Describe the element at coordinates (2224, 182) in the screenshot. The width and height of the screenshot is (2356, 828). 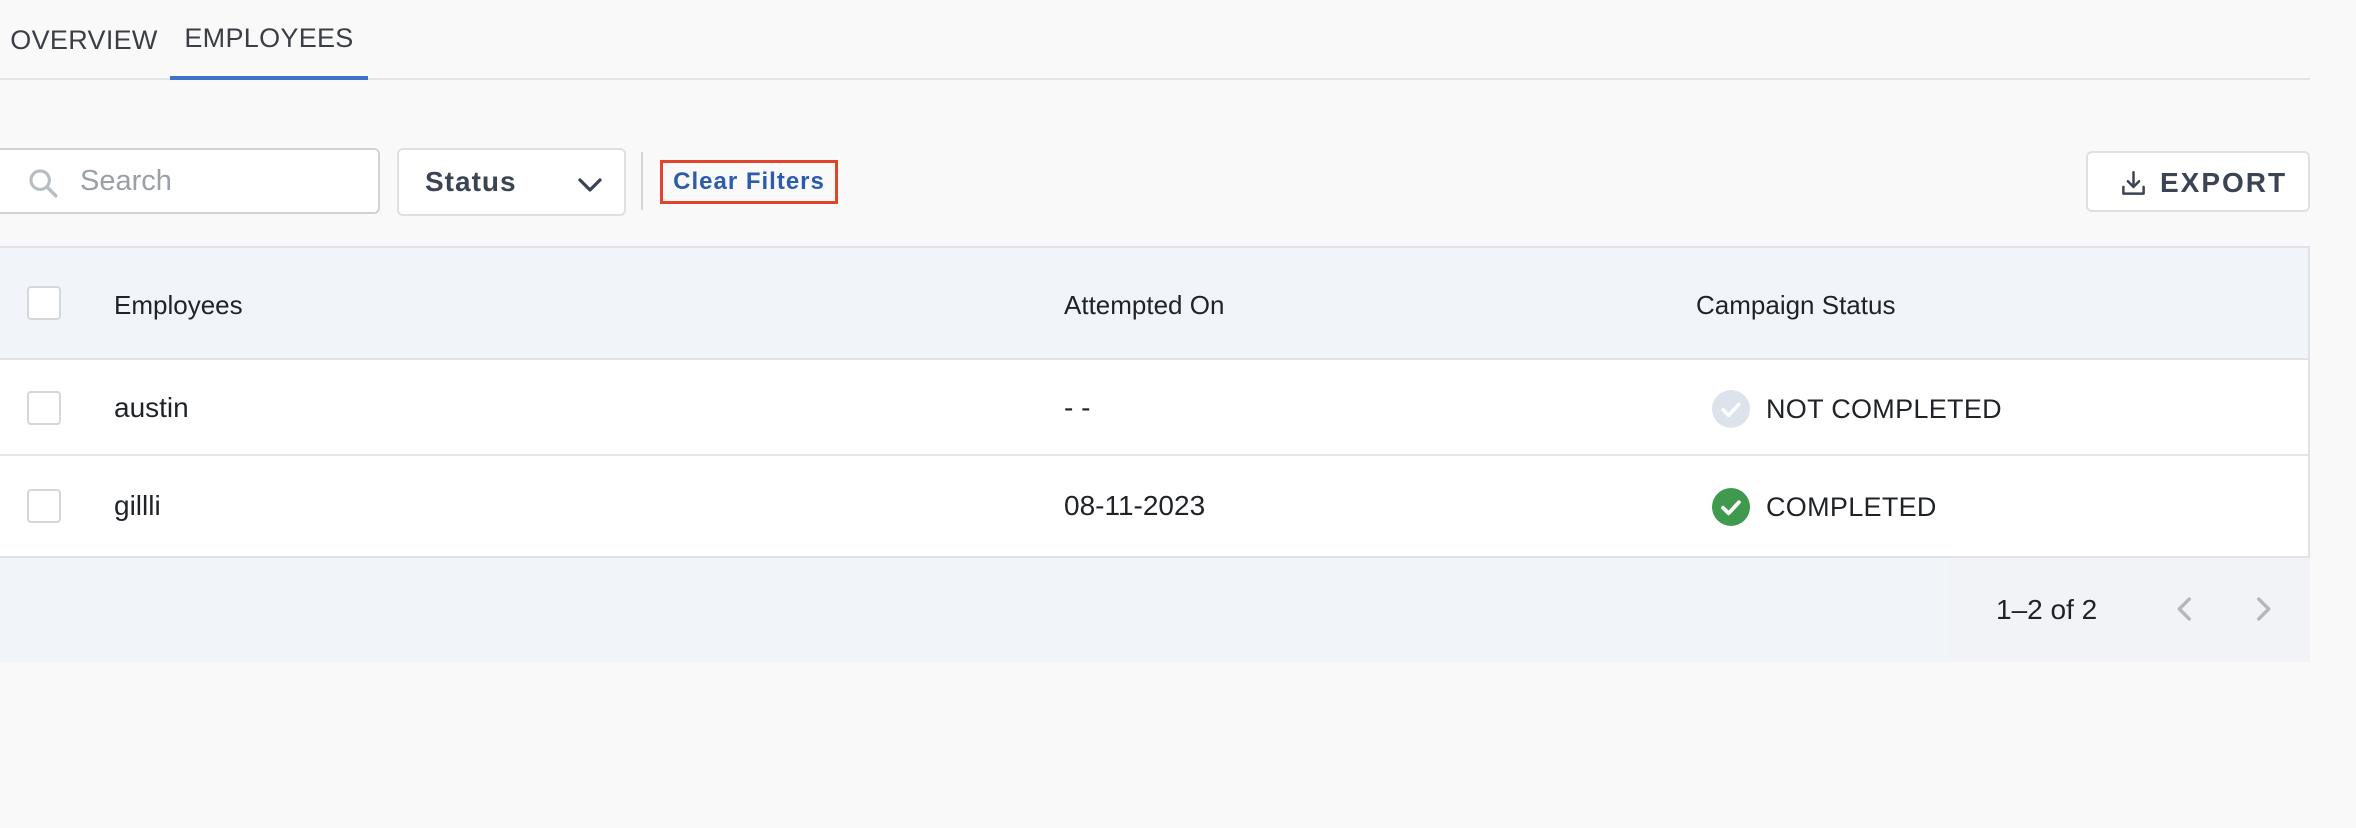
I see `export-label: EXPORT` at that location.